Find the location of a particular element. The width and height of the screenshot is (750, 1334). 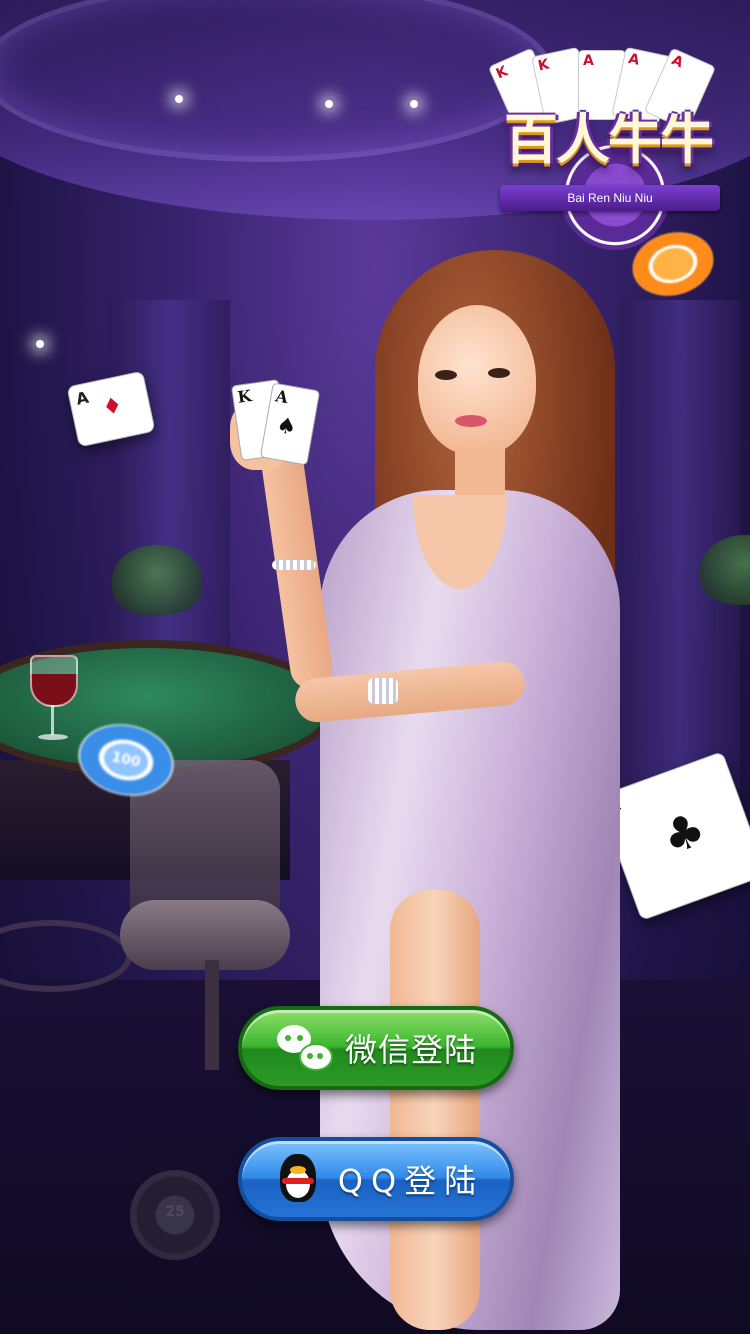

qq-login-label: QQ登陆 is located at coordinates (411, 1181).